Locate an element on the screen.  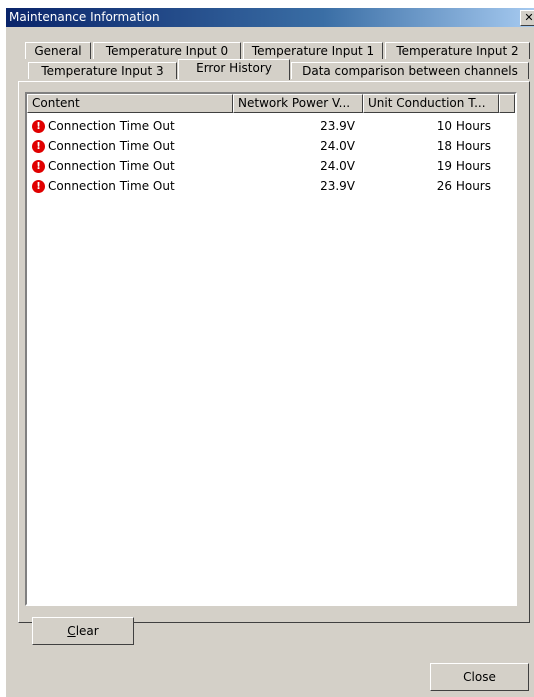
tab-temperature-input-1: Temperature Input 1 is located at coordinates (313, 50).